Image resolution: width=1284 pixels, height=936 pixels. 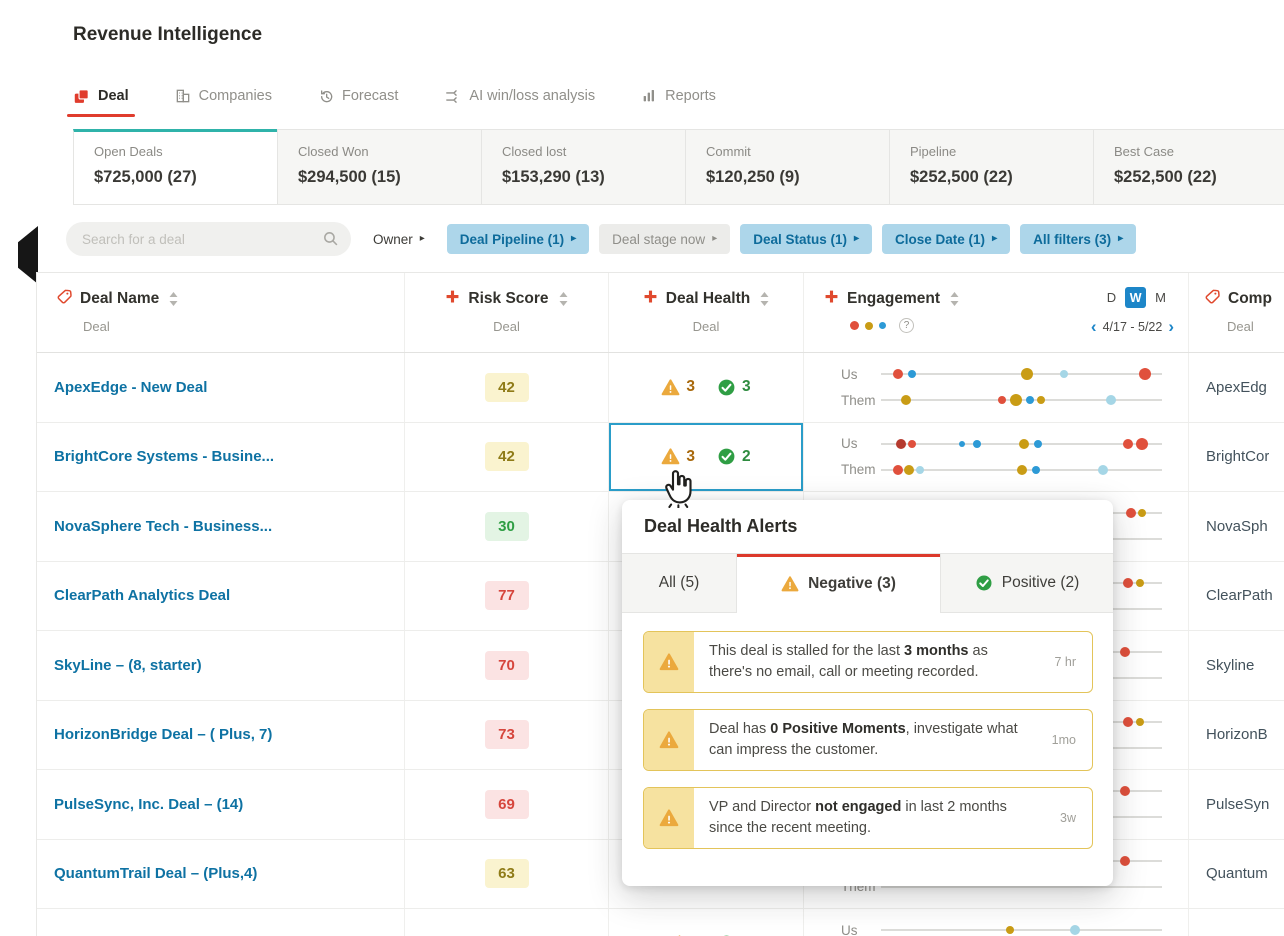 I want to click on summary-card-pipeline: Pipeline $252,500 (22), so click(x=991, y=167).